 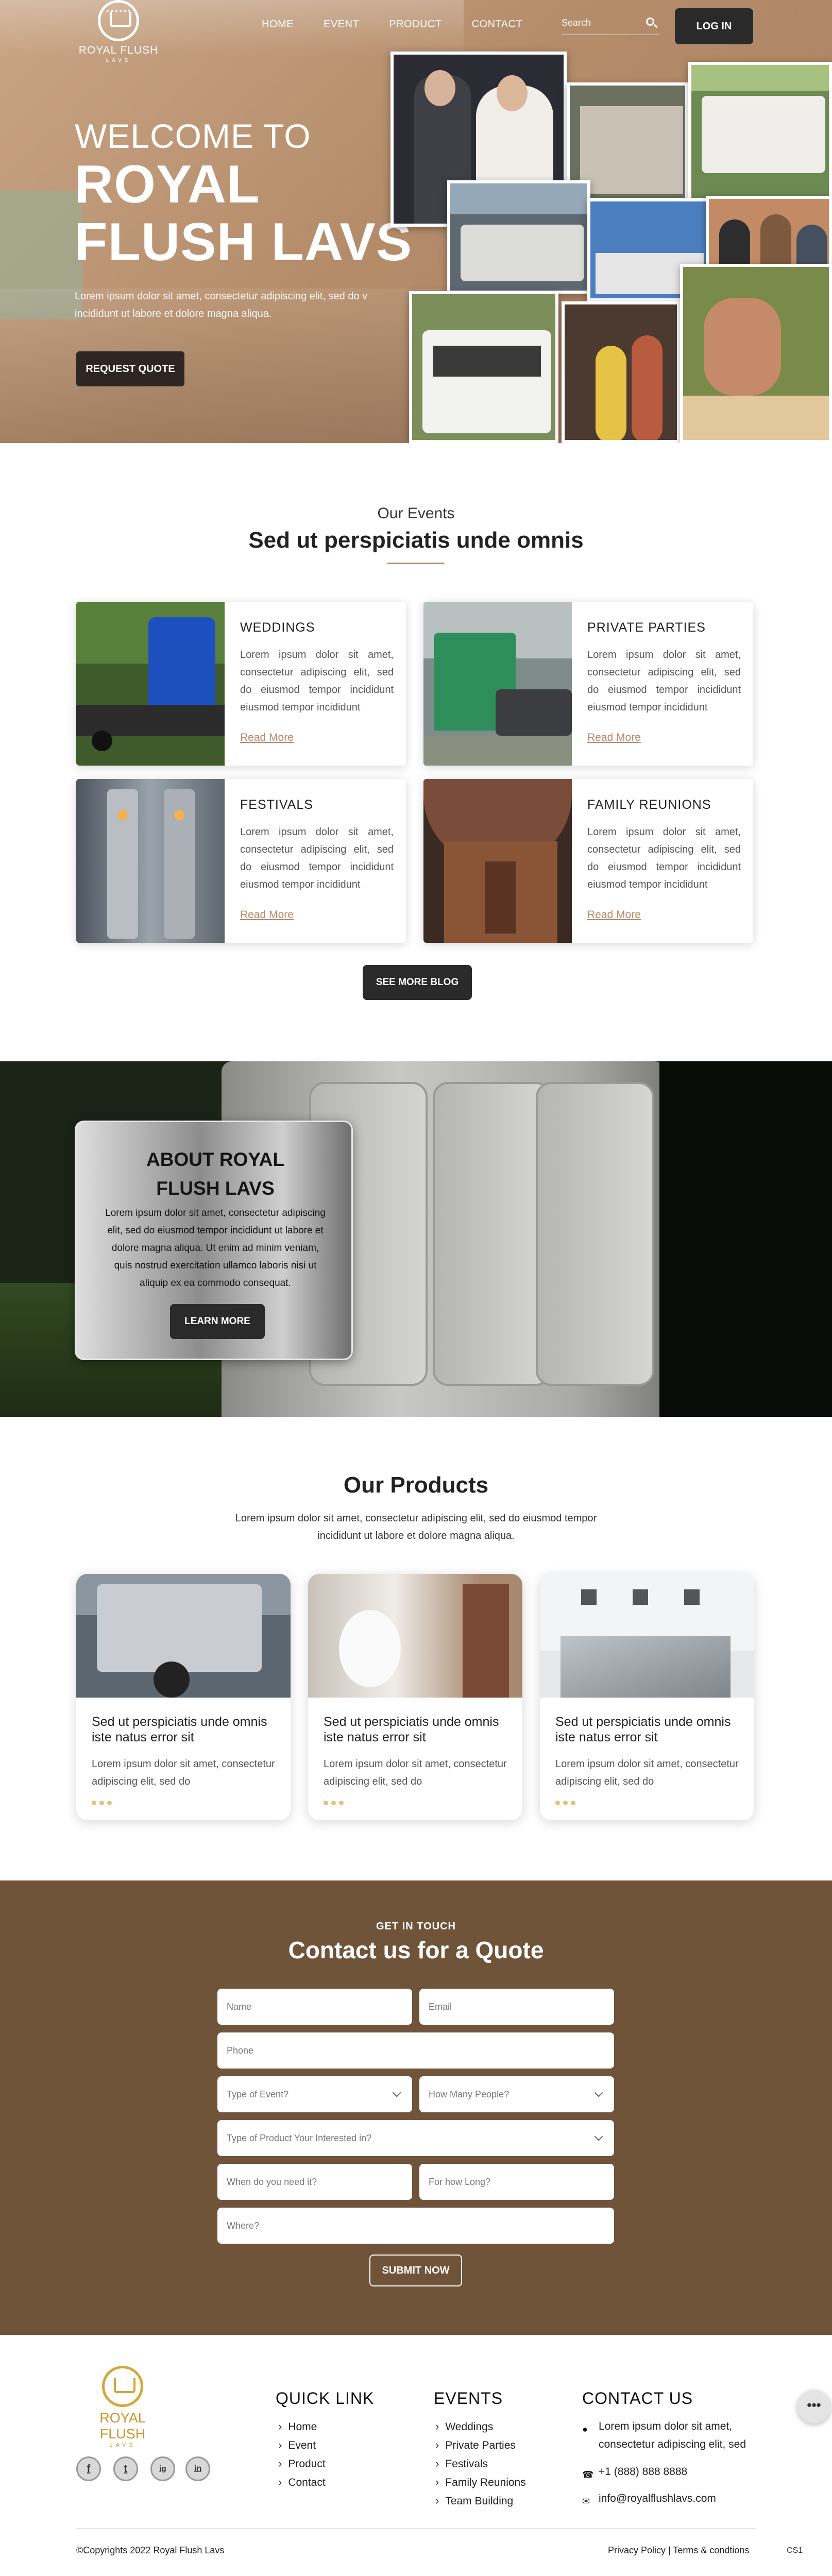 I want to click on footer-link-contact: Contact, so click(x=301, y=2482).